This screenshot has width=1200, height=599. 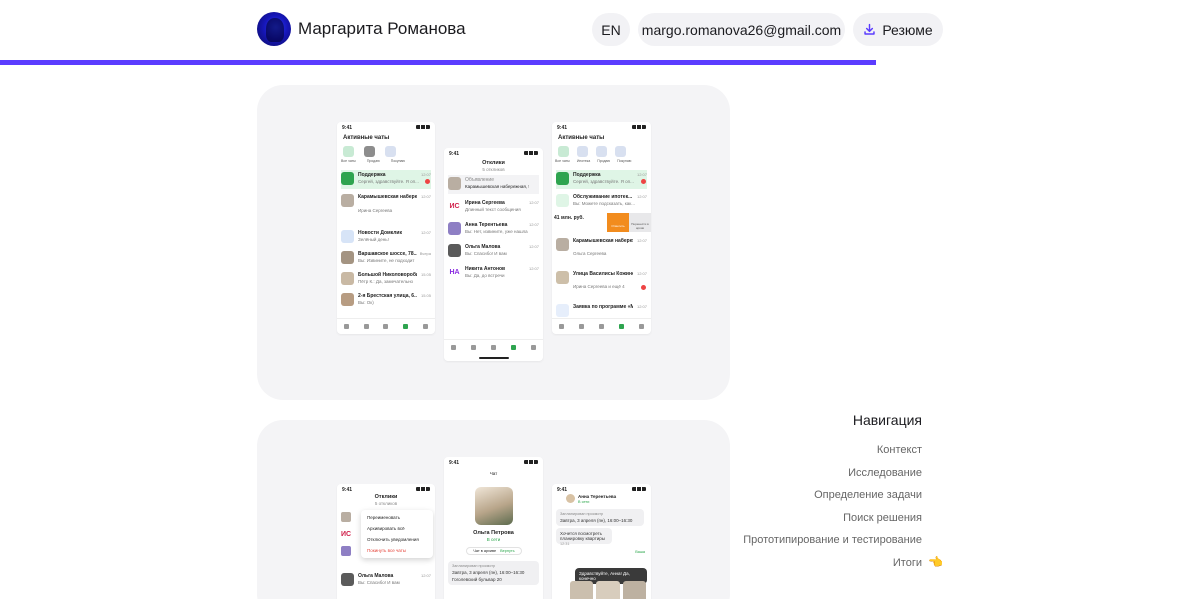 What do you see at coordinates (741, 29) in the screenshot?
I see `email-button: margo.romanova26@gmail.com` at bounding box center [741, 29].